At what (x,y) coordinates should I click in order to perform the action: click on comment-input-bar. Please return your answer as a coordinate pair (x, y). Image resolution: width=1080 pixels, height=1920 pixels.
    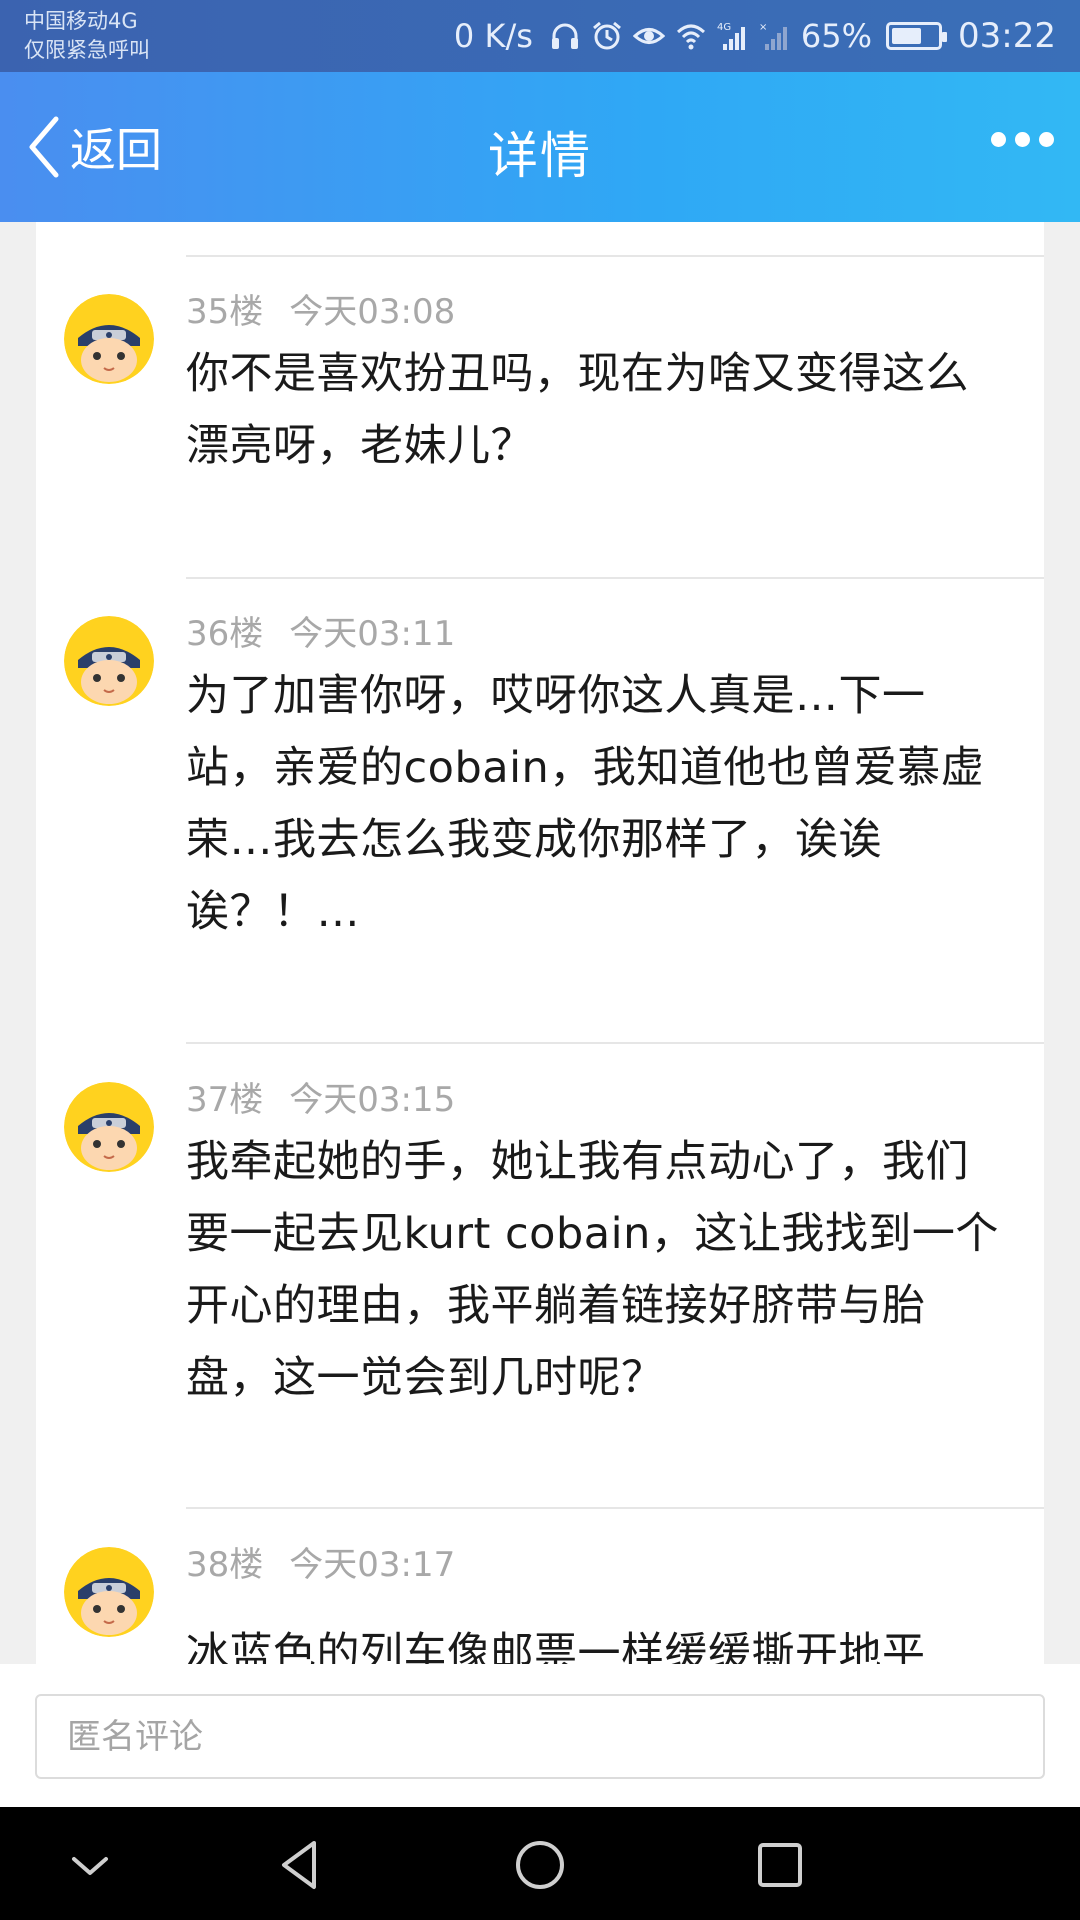
    Looking at the image, I should click on (540, 1735).